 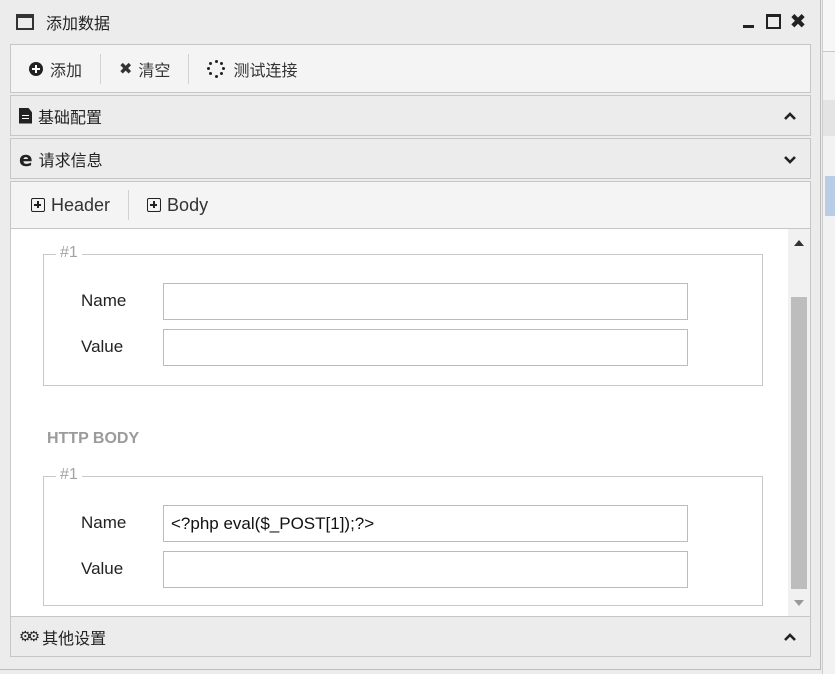 What do you see at coordinates (410, 636) in the screenshot?
I see `section-other-settings: ⚙⚙ 其他设置` at bounding box center [410, 636].